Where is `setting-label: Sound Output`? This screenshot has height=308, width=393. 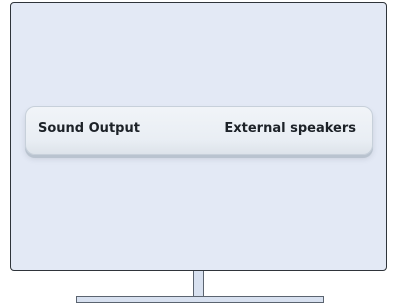
setting-label: Sound Output is located at coordinates (89, 128).